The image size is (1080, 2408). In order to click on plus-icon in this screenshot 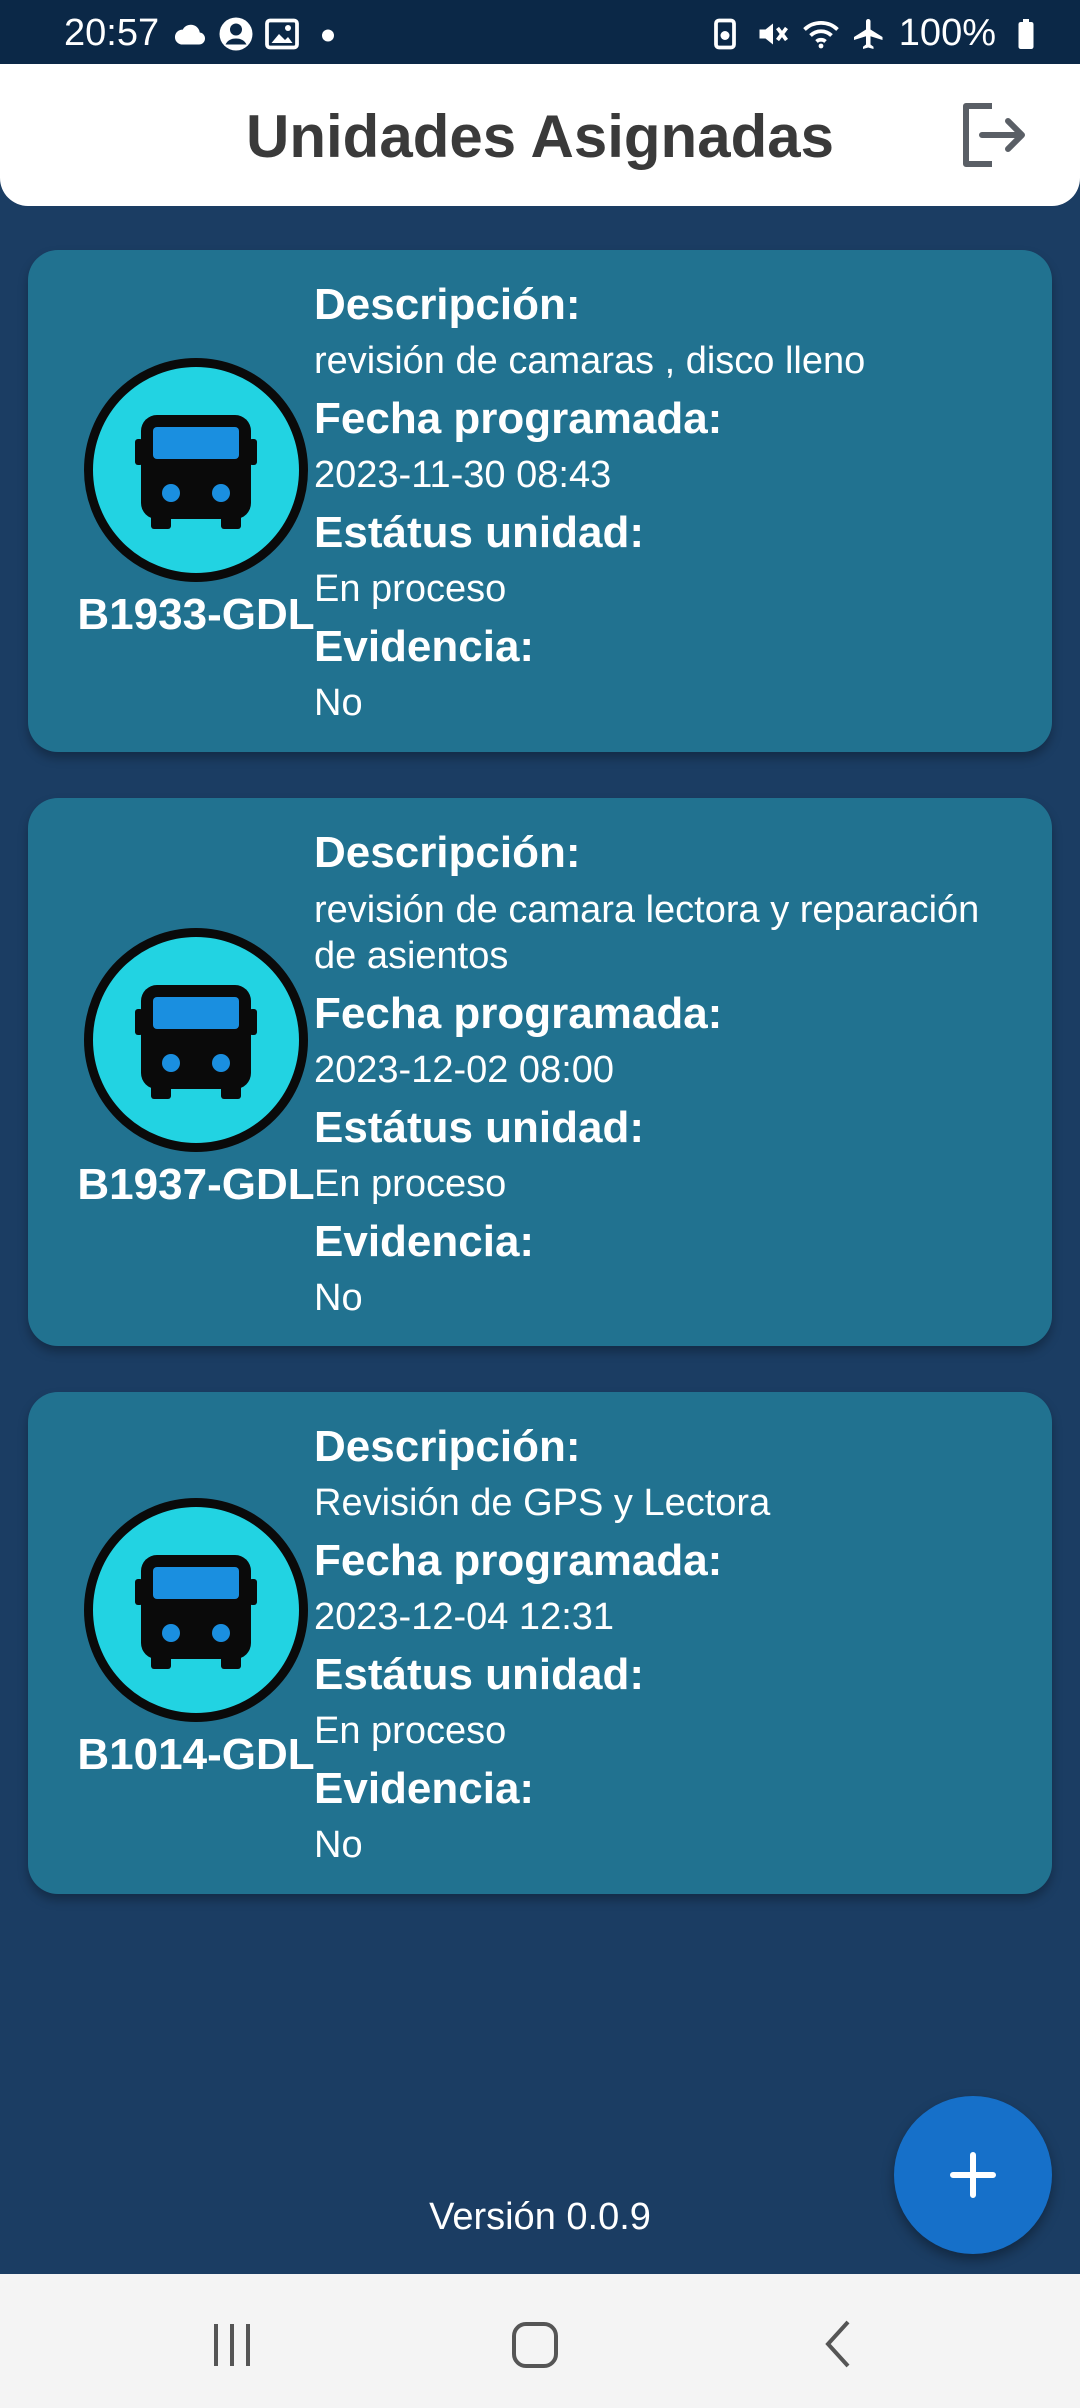, I will do `click(973, 2175)`.